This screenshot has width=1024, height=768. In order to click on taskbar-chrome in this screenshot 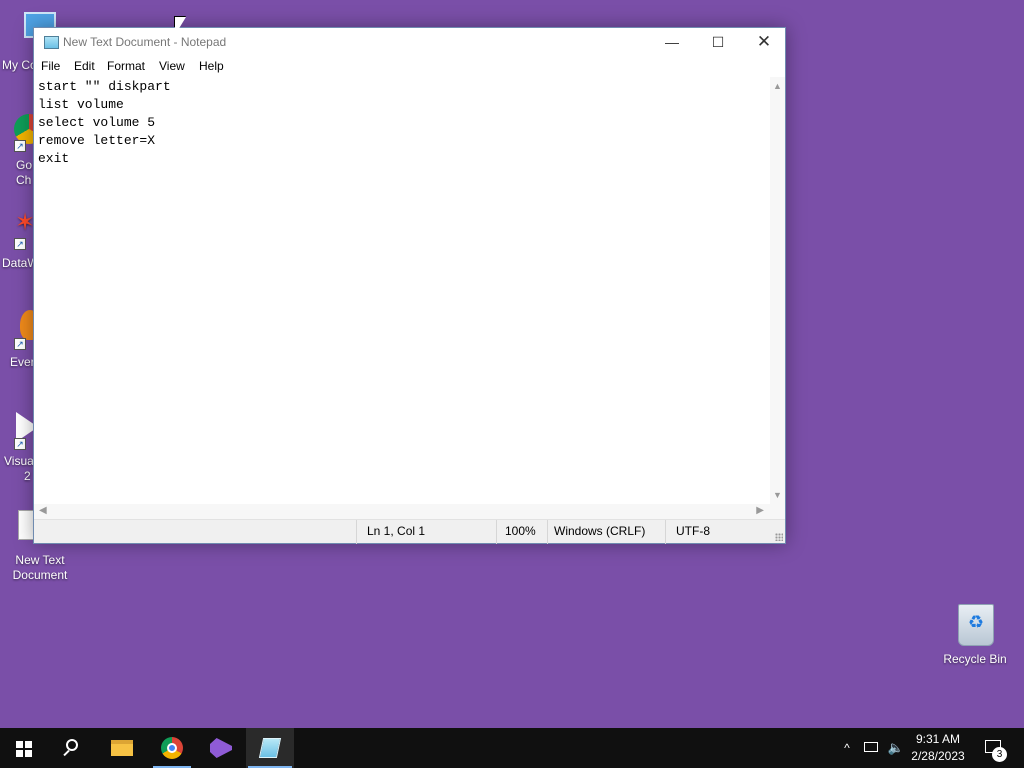, I will do `click(172, 748)`.